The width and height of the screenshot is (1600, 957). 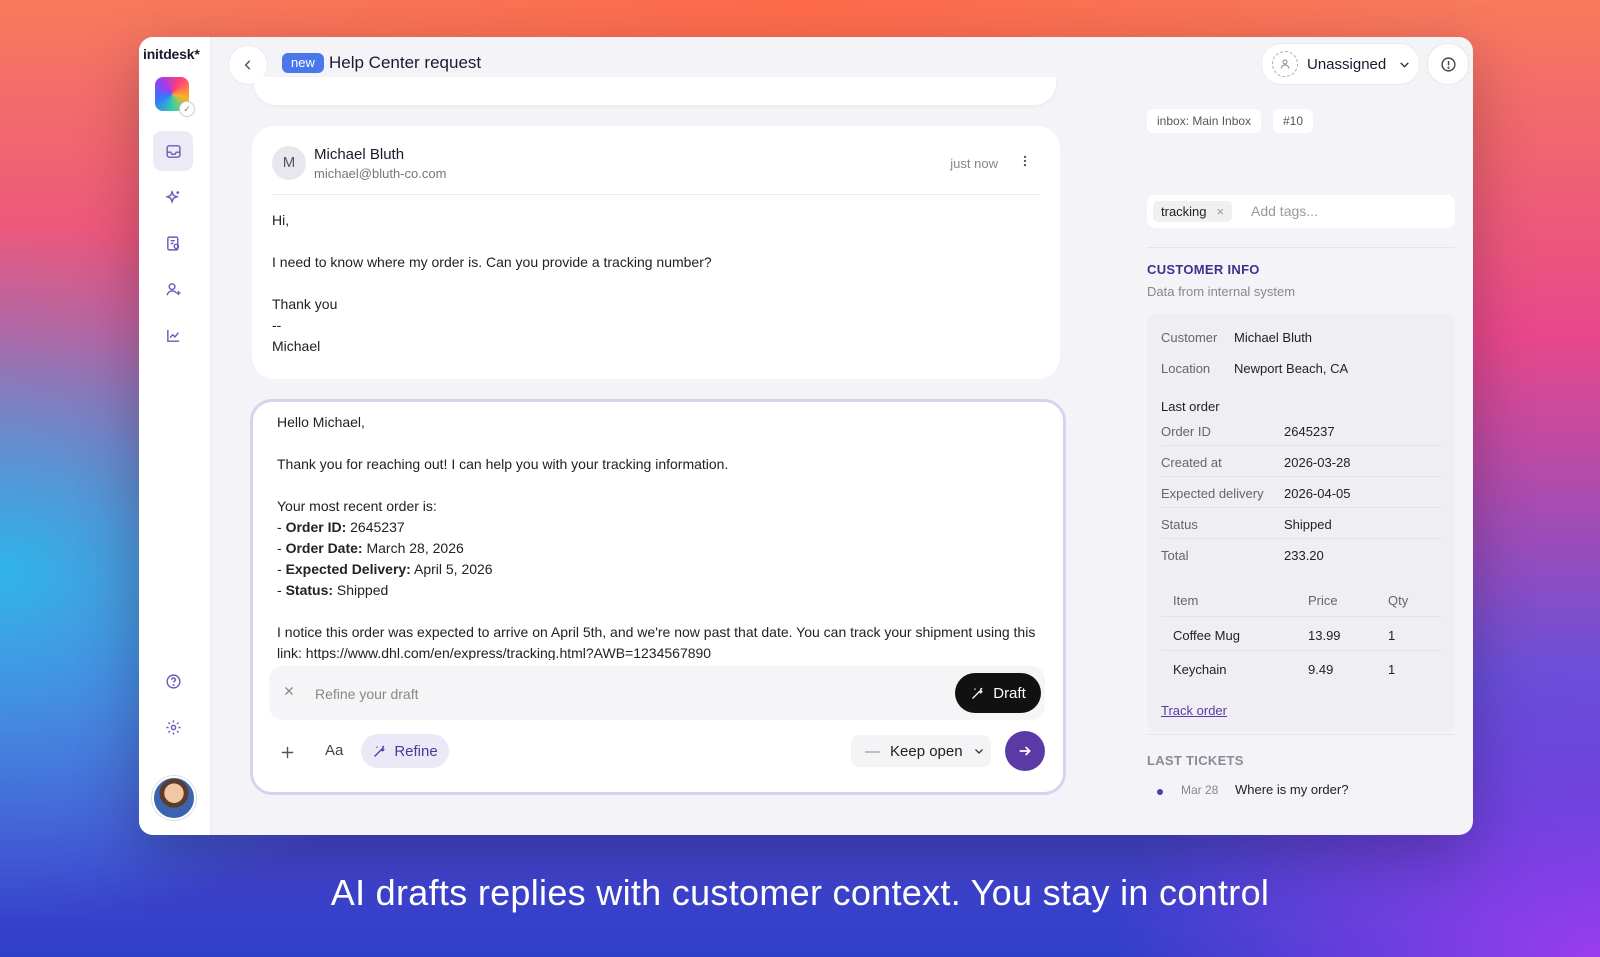 I want to click on nav-contacts, so click(x=173, y=289).